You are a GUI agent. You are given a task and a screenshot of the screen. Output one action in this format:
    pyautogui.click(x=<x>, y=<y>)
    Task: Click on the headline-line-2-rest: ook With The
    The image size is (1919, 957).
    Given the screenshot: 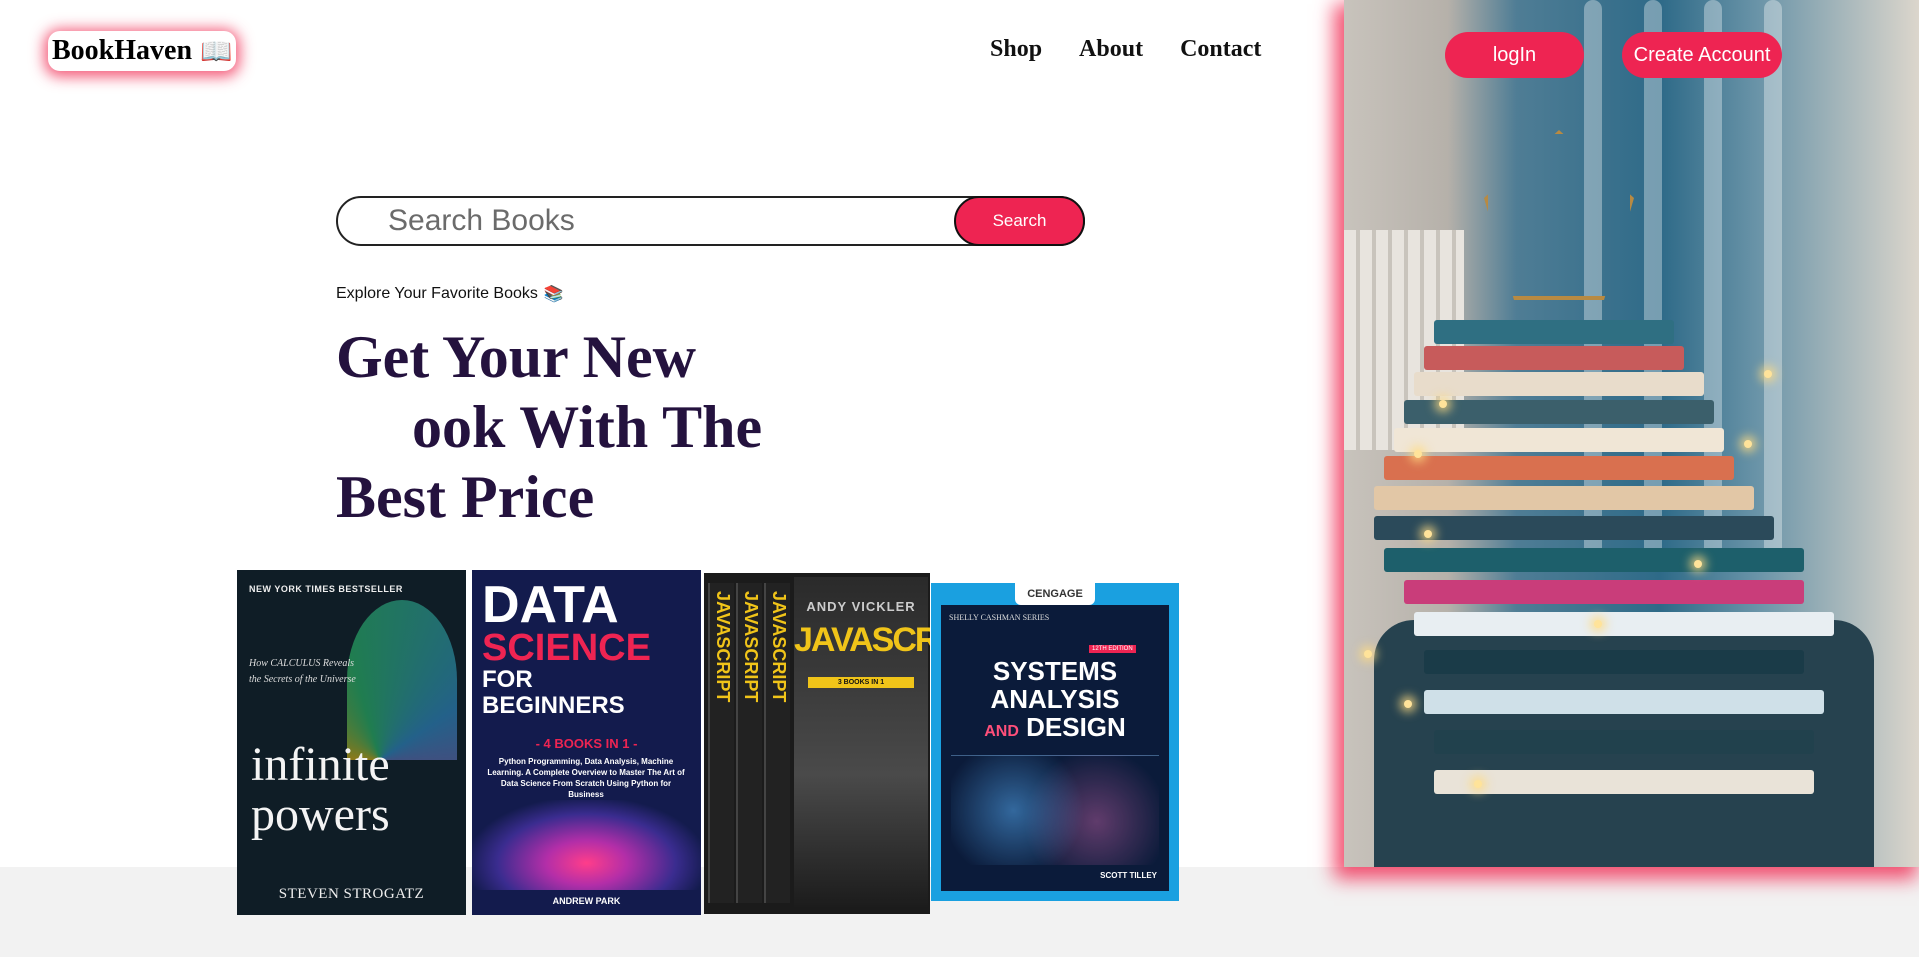 What is the action you would take?
    pyautogui.click(x=587, y=427)
    